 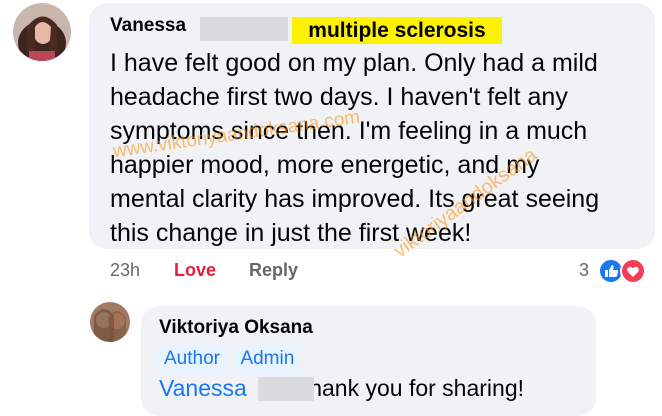 What do you see at coordinates (236, 328) in the screenshot?
I see `reply-author-name: Viktoriya Oksana` at bounding box center [236, 328].